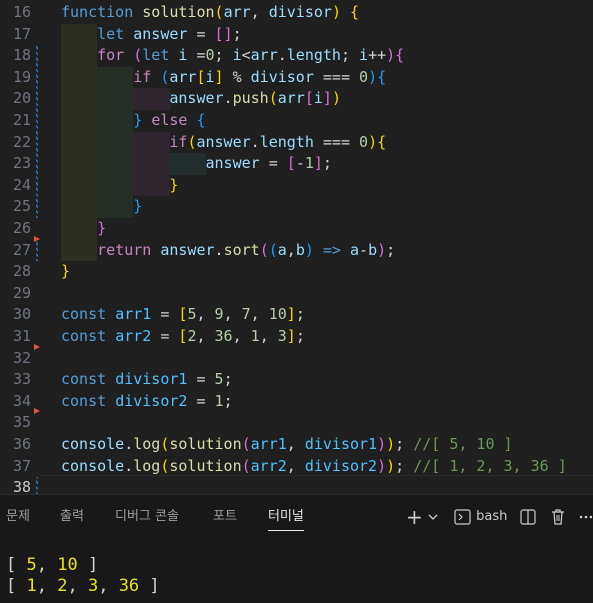 The height and width of the screenshot is (603, 593). I want to click on terminal-shell-selector: bash, so click(480, 517).